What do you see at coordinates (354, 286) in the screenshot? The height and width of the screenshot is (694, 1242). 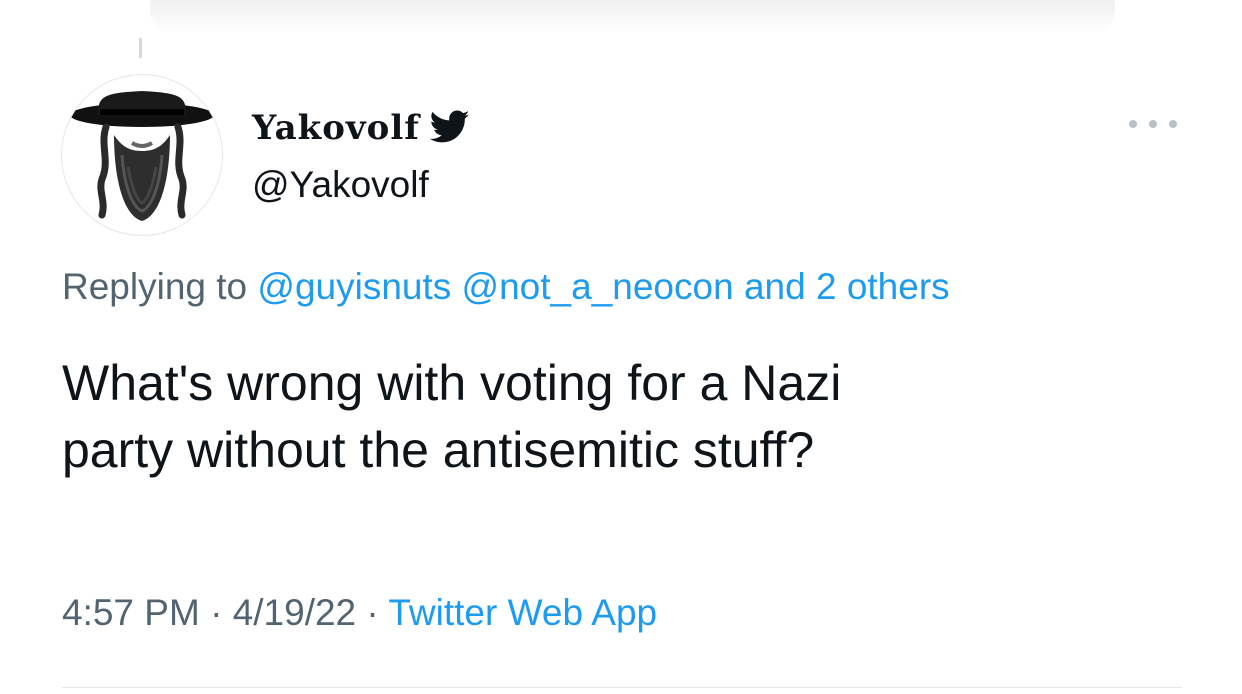 I see `mention-link: @guyisnuts` at bounding box center [354, 286].